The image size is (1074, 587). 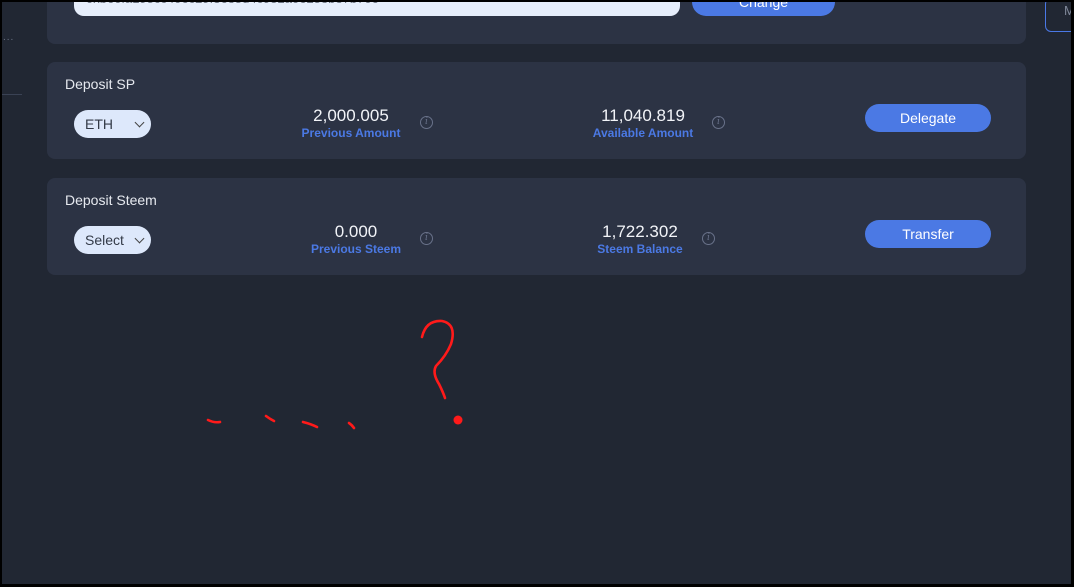 What do you see at coordinates (334, 374) in the screenshot?
I see `question-mark-scribble-icon` at bounding box center [334, 374].